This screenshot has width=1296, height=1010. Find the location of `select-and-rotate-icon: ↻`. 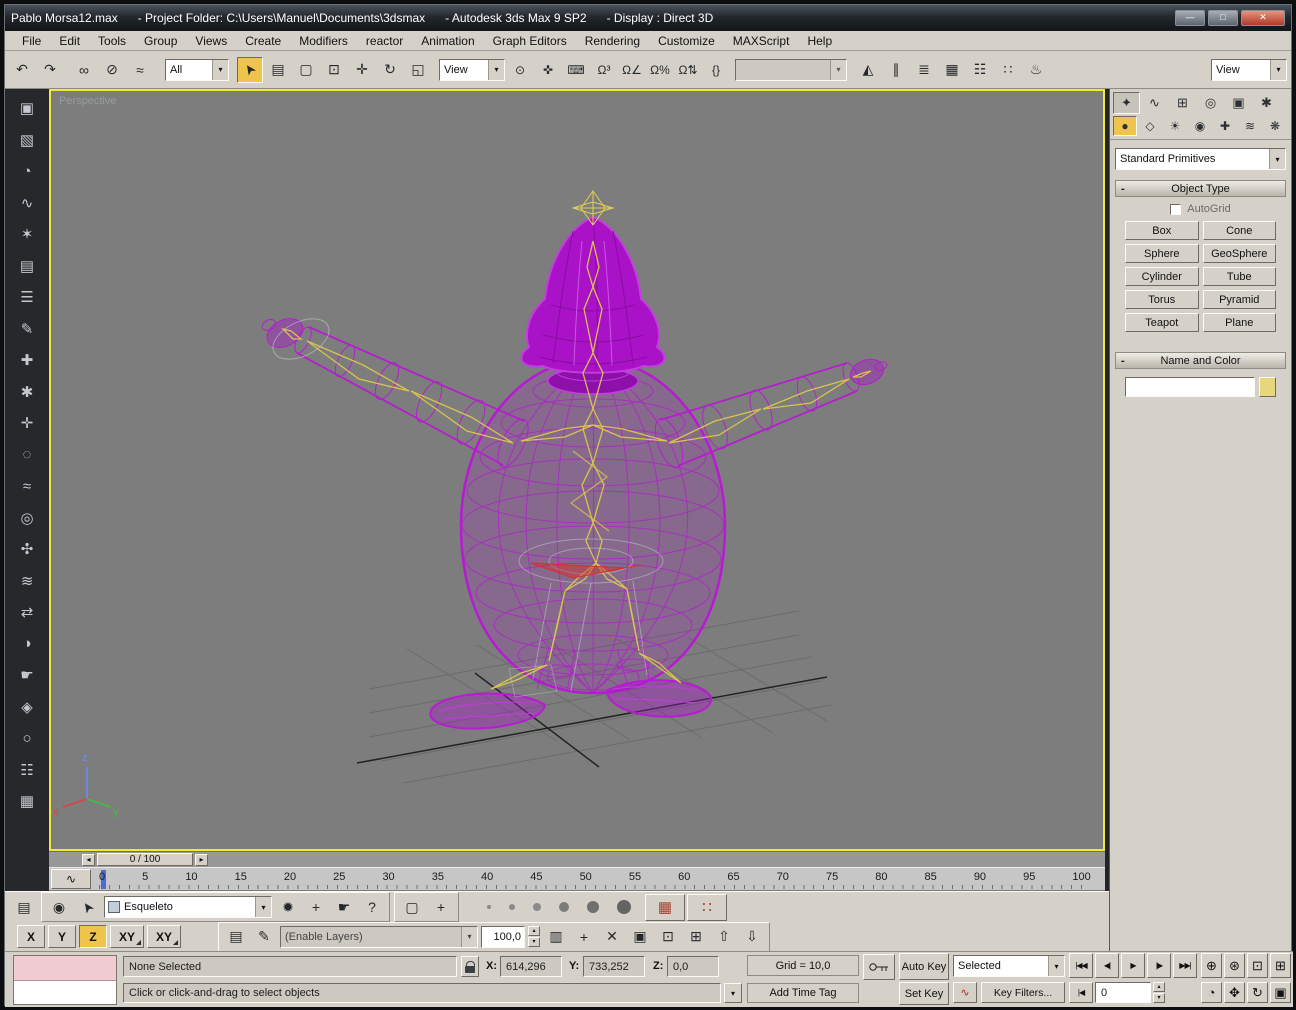

select-and-rotate-icon: ↻ is located at coordinates (390, 70).